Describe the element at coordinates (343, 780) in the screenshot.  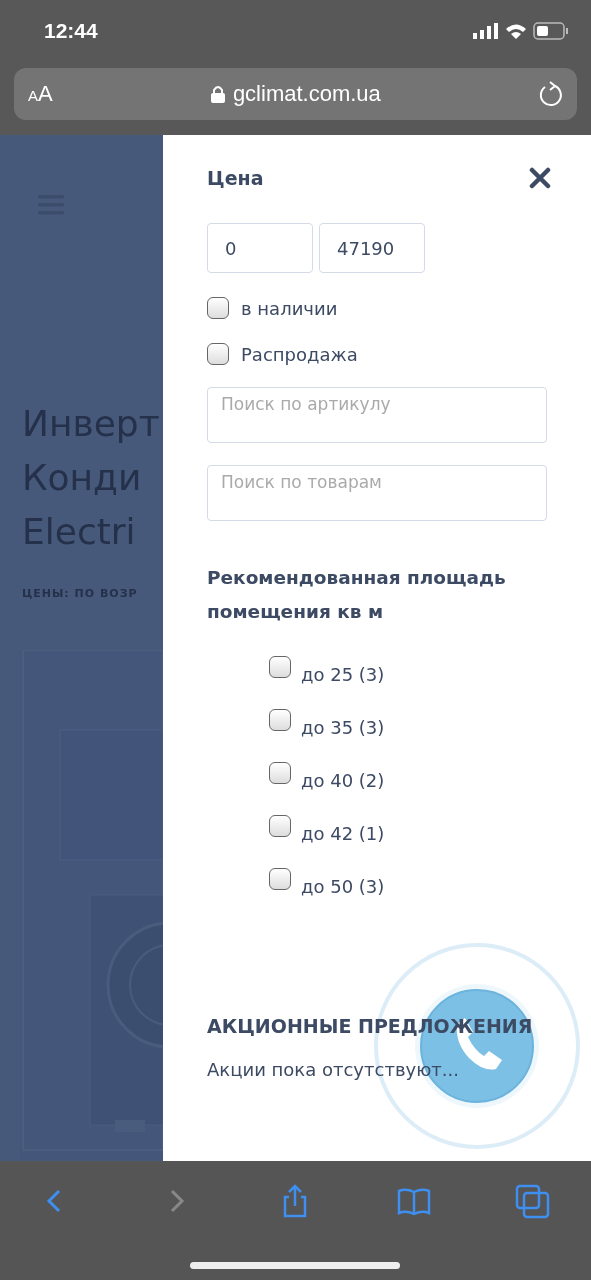
I see `checkbox-label: до 40 (2)` at that location.